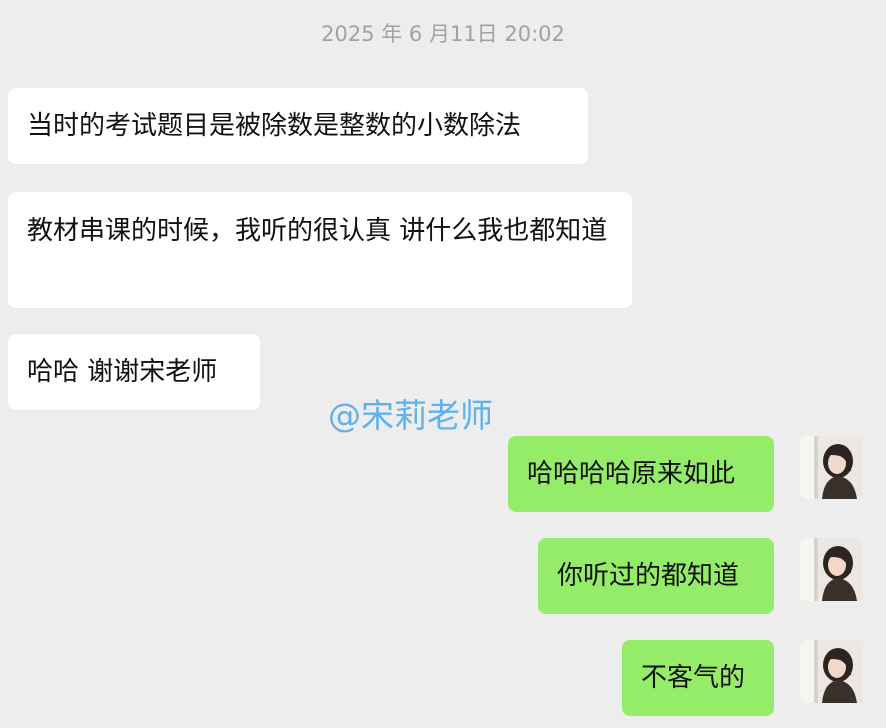 Image resolution: width=886 pixels, height=728 pixels. Describe the element at coordinates (320, 250) in the screenshot. I see `message-bubble-received: 教材串课的时候，我听的很认真 讲什么我也都知道` at that location.